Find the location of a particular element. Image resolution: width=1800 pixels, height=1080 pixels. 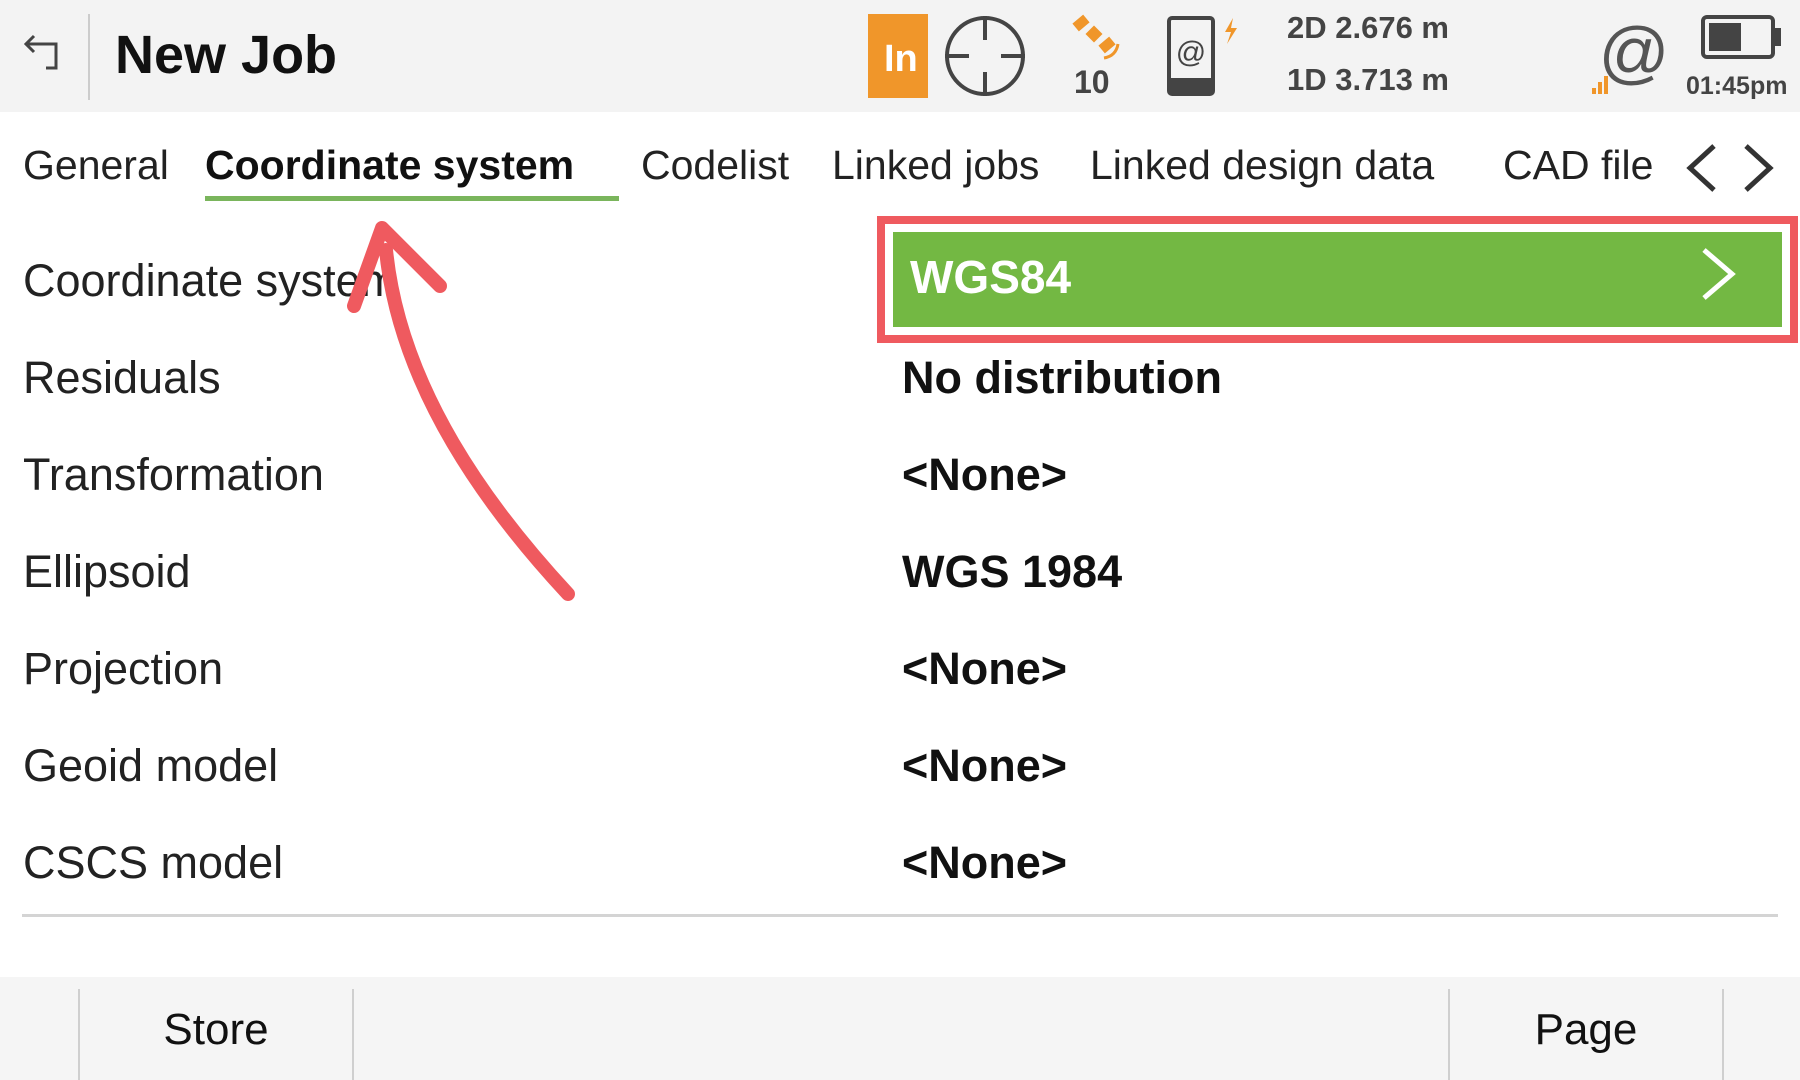

chevron-left-icon is located at coordinates (1702, 168).